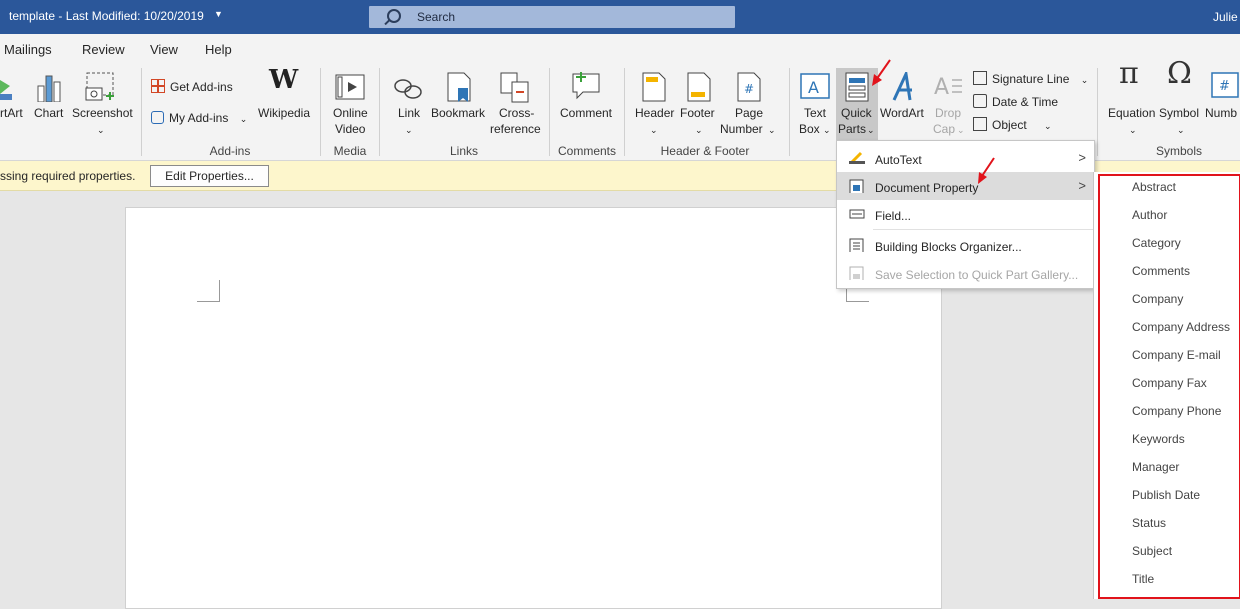  I want to click on tab-review: Review, so click(103, 49).